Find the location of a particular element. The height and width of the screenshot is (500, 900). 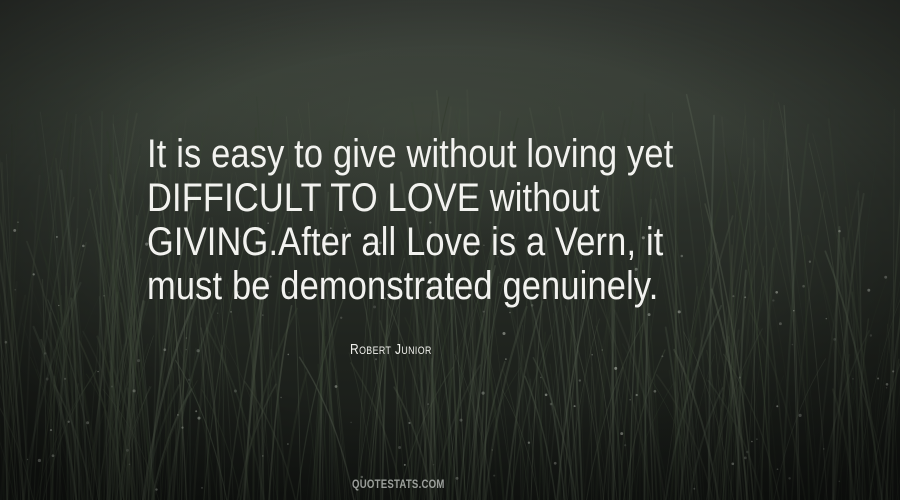

quote-line-1: It is easy to give without loving yet is located at coordinates (410, 154).